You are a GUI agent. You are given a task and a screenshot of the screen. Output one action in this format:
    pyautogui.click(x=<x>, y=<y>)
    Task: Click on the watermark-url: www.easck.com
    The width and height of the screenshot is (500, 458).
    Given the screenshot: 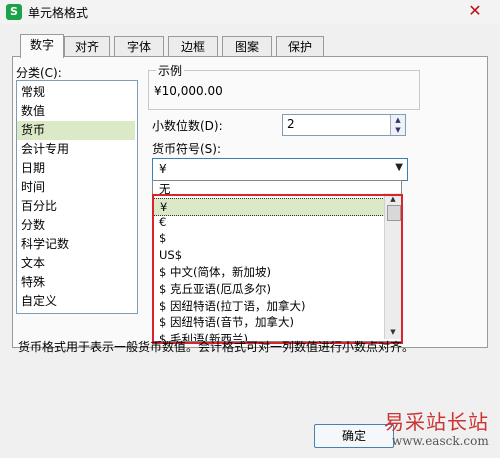 What is the action you would take?
    pyautogui.click(x=440, y=441)
    